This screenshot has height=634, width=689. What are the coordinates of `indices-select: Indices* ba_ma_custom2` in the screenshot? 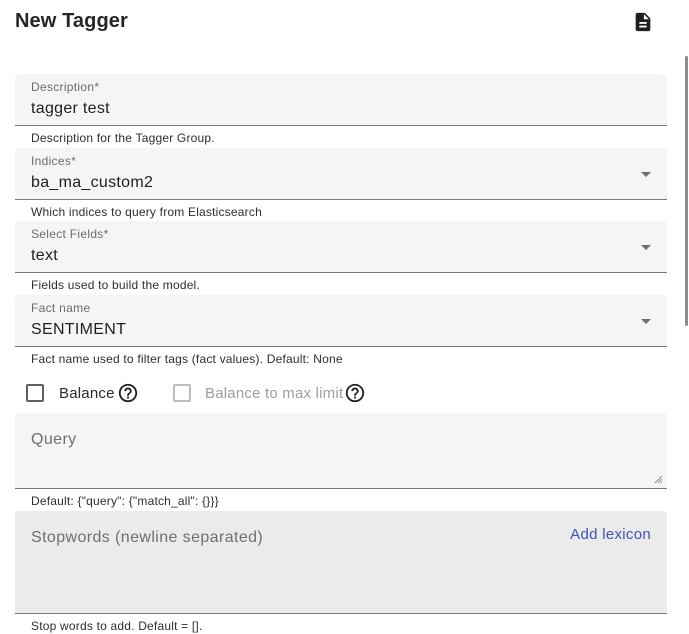 It's located at (341, 174).